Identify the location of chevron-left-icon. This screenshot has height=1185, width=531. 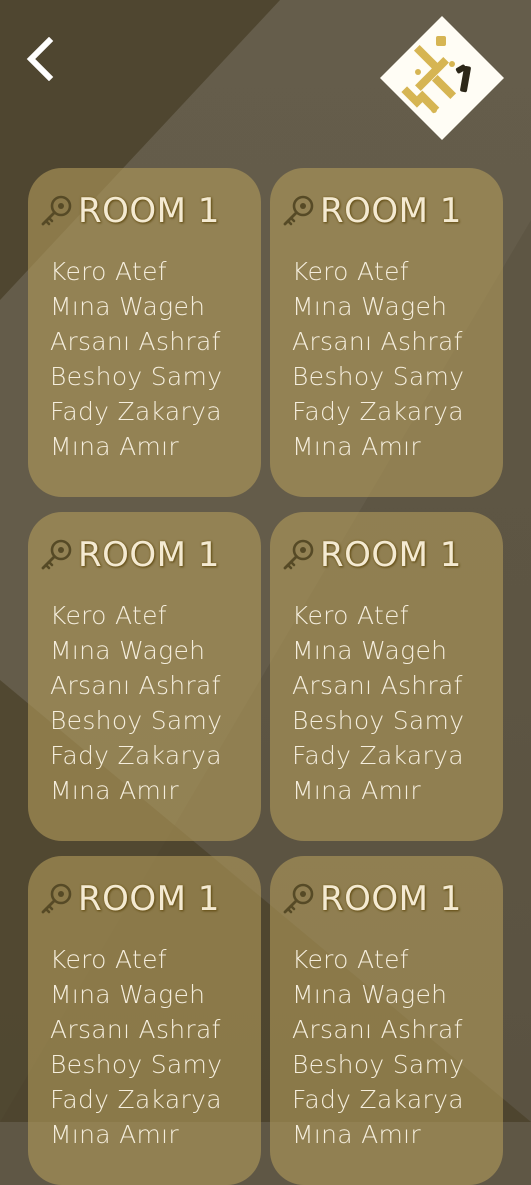
(40, 59).